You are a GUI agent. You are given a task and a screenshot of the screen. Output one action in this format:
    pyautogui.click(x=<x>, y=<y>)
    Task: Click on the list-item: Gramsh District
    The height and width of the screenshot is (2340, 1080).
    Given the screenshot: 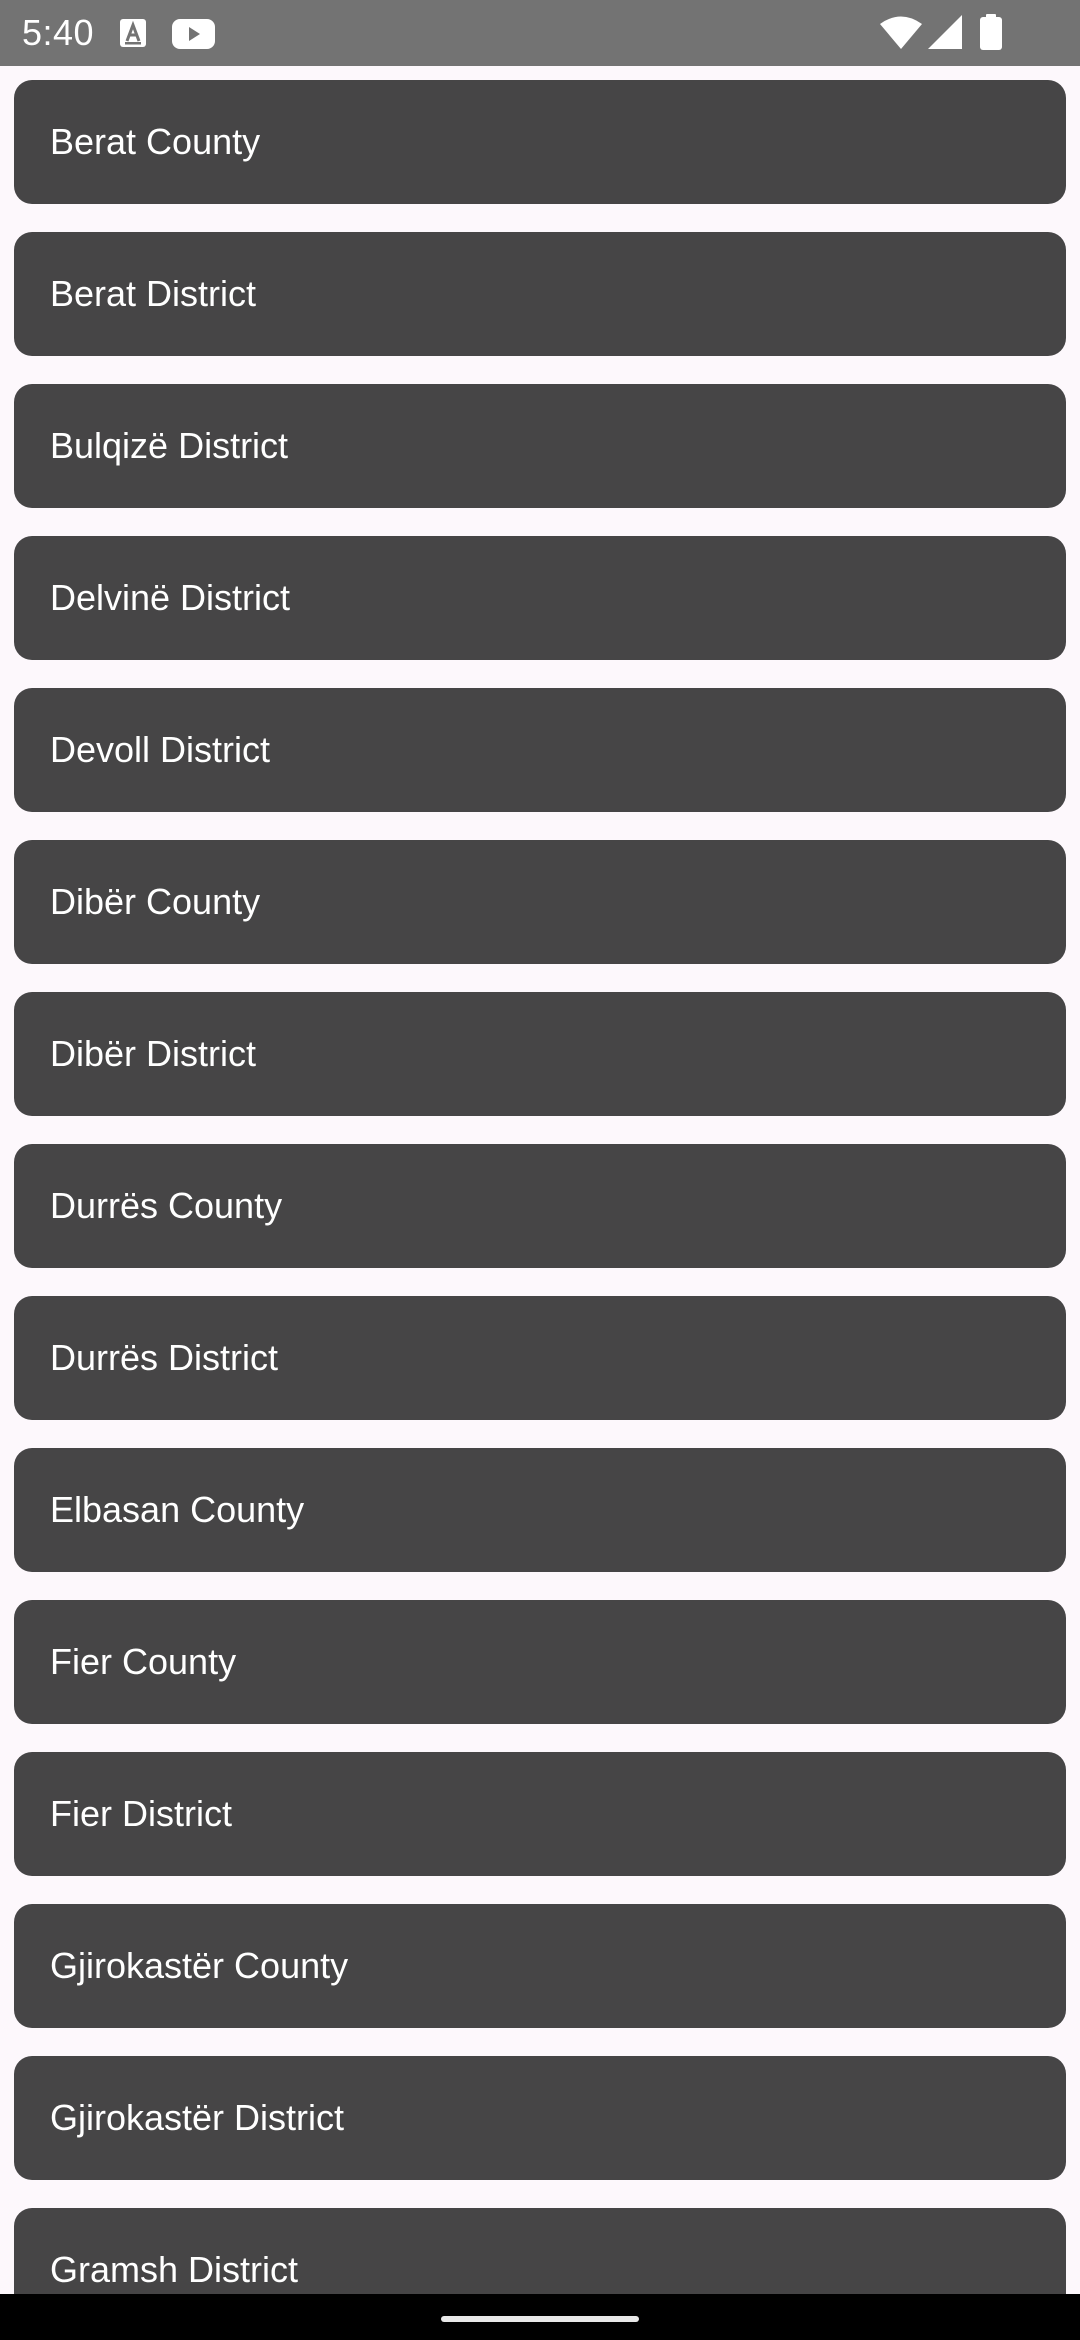 What is the action you would take?
    pyautogui.click(x=540, y=2251)
    